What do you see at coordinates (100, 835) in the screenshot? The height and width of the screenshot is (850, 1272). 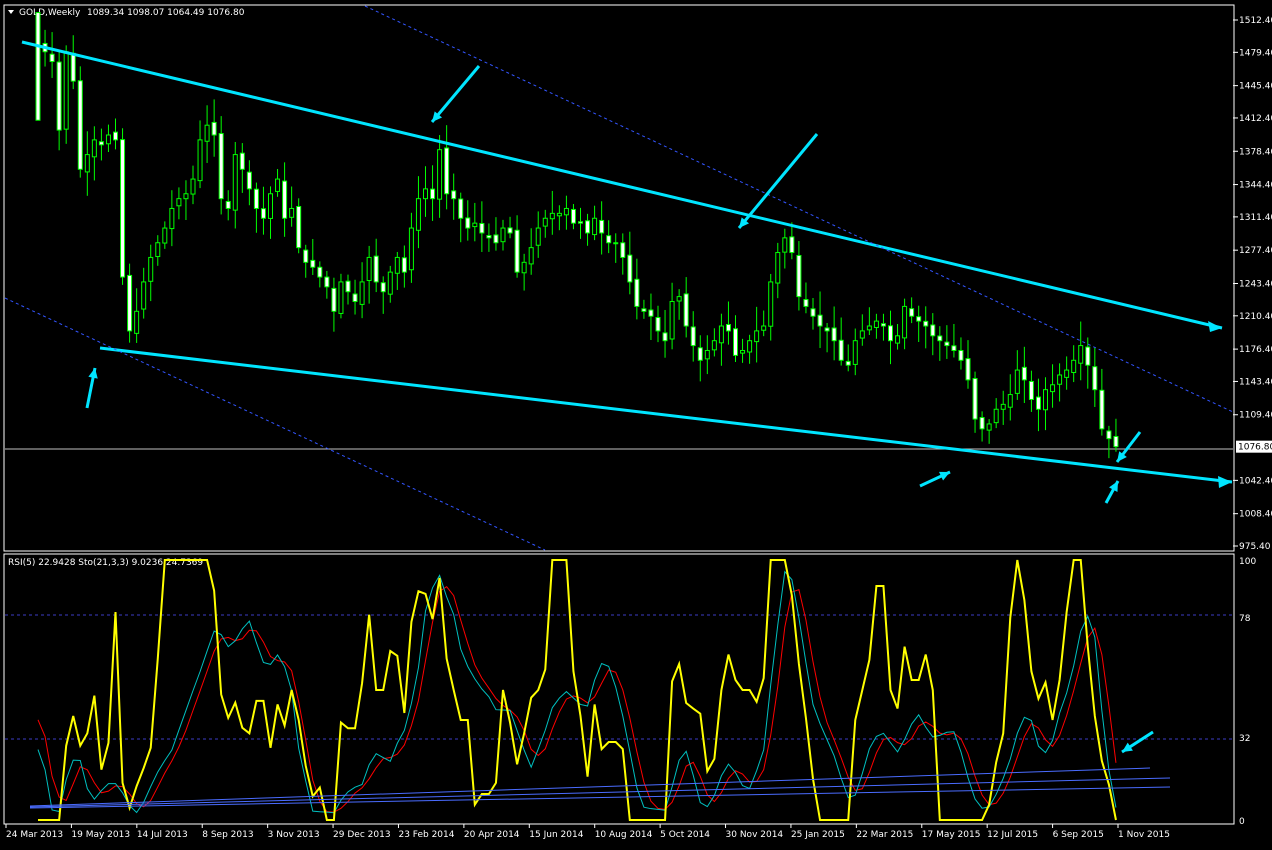 I see `time-tick-label: 19 May 2013` at bounding box center [100, 835].